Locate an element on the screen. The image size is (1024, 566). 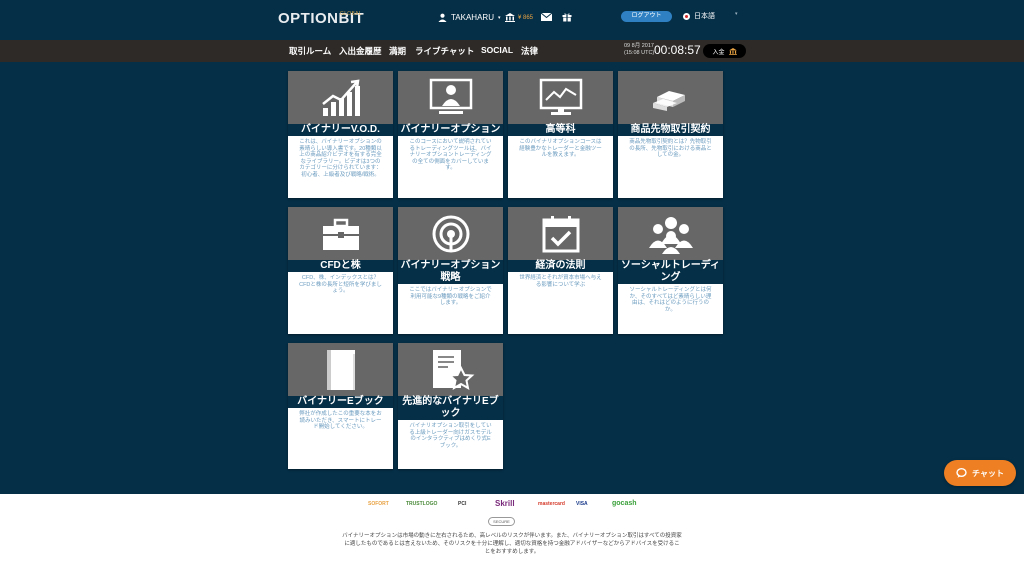
nav-live-chat: ライブチャット is located at coordinates (444, 51).